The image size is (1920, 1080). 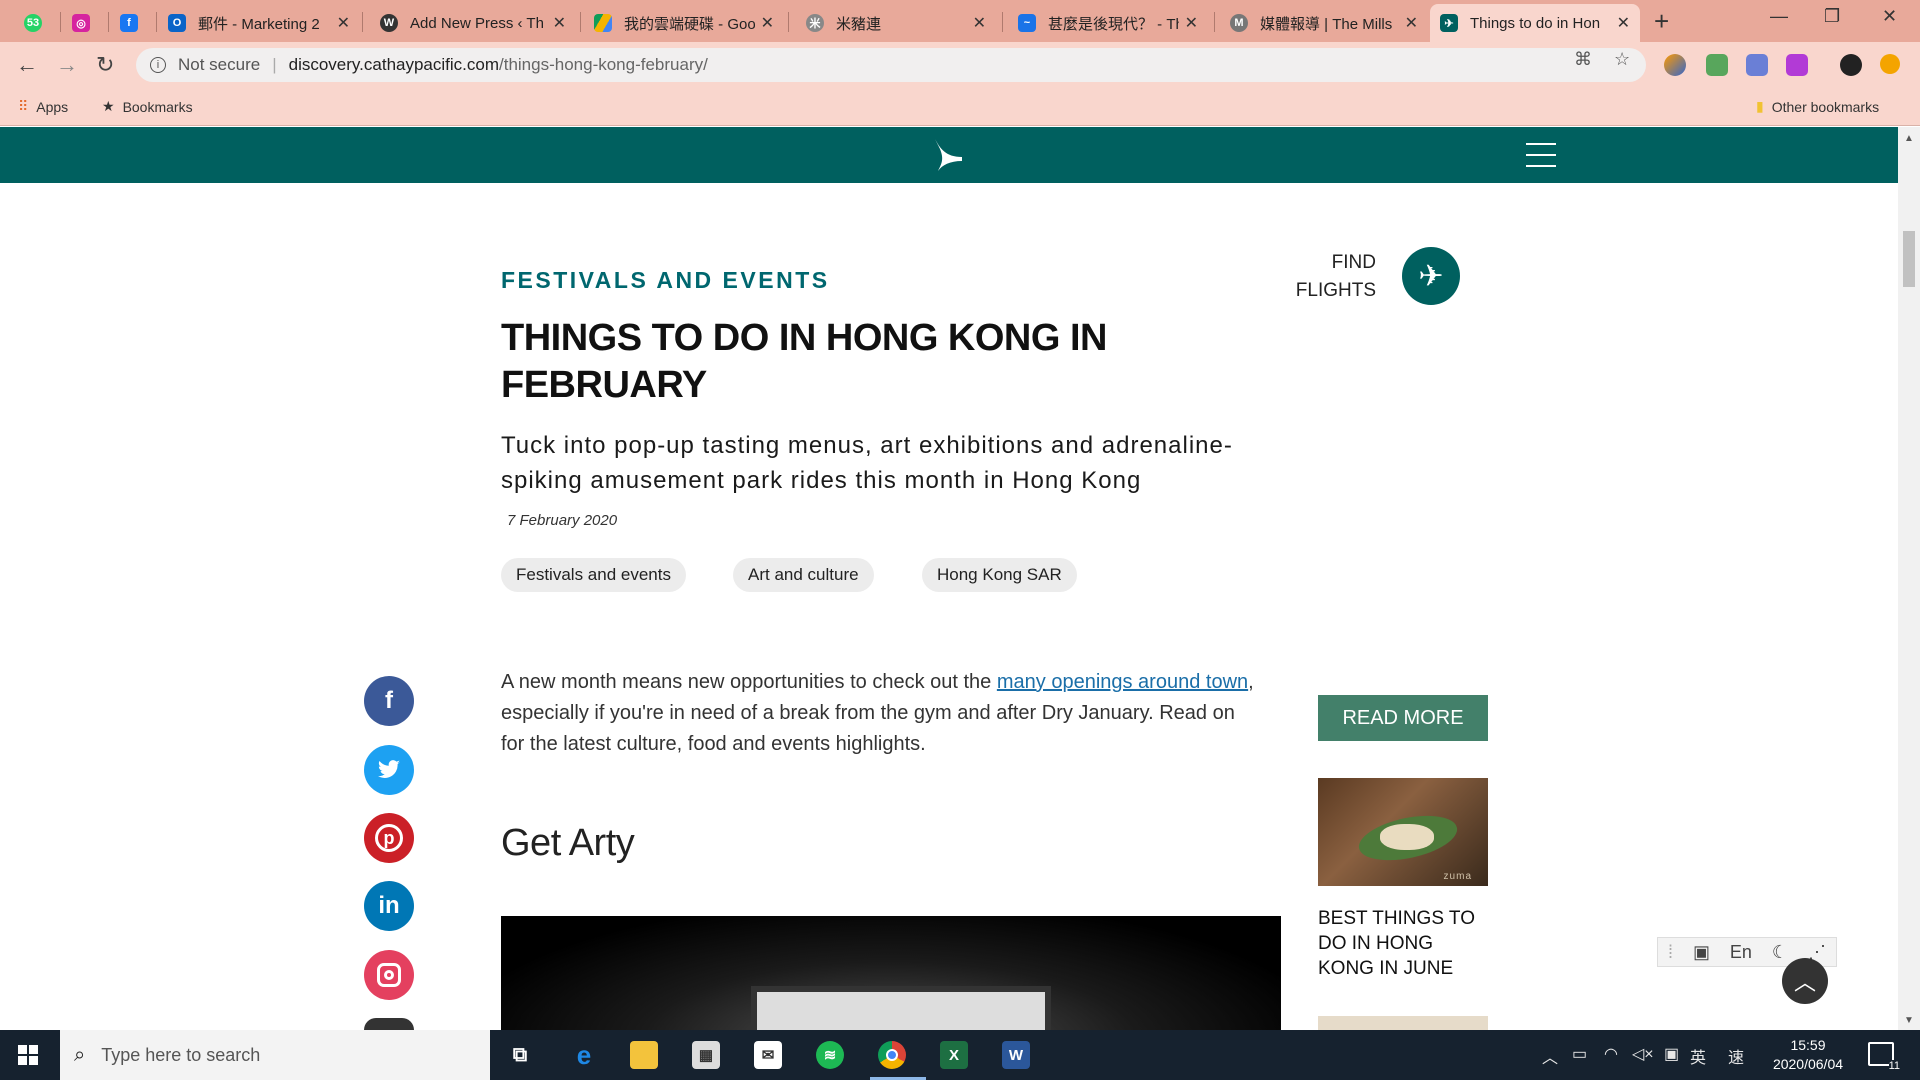 I want to click on tab-michelin: 米 米豬連 ✕, so click(x=896, y=23).